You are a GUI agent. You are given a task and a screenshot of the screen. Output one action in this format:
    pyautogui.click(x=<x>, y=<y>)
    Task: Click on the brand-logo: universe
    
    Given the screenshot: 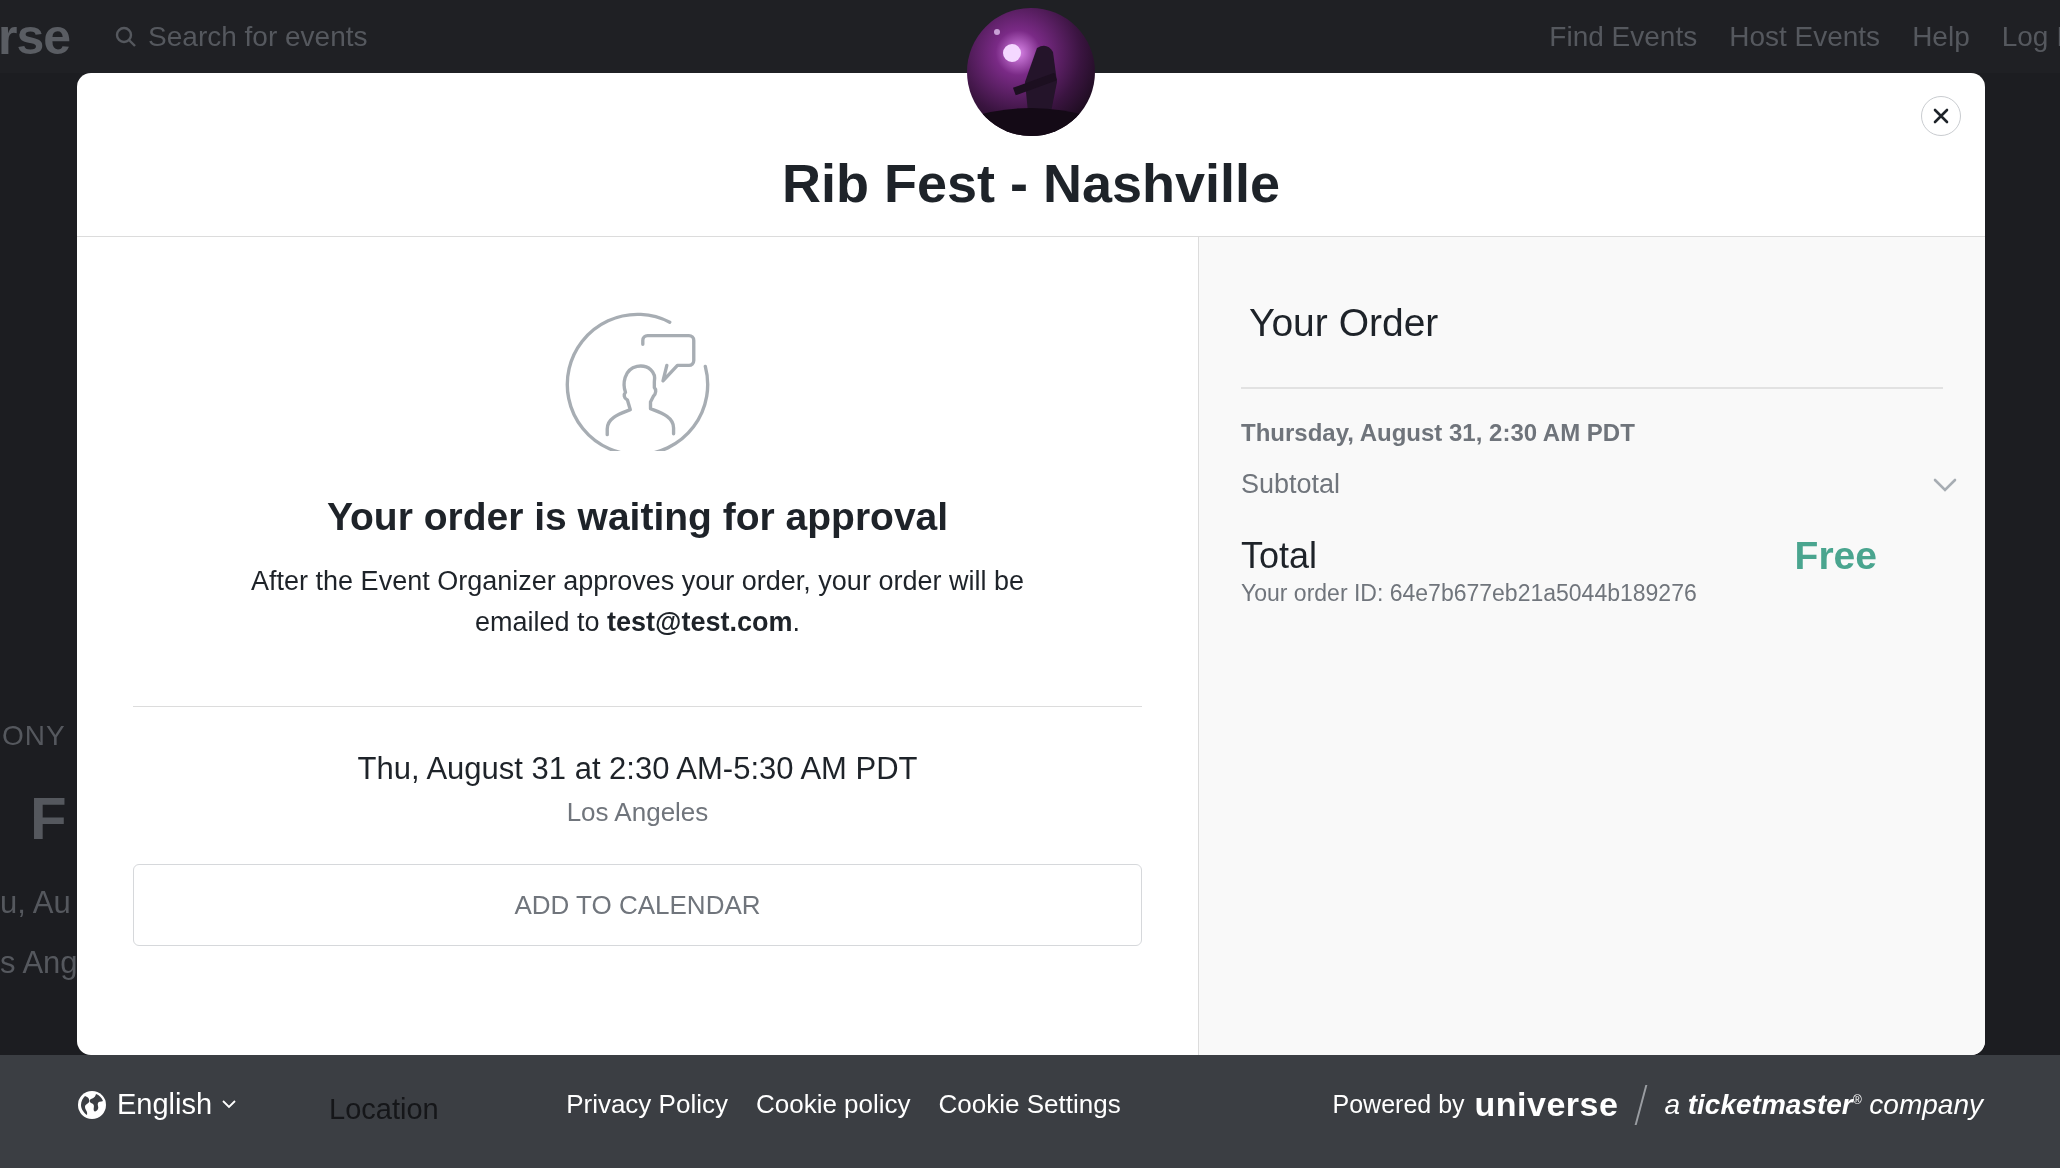 What is the action you would take?
    pyautogui.click(x=1546, y=1104)
    